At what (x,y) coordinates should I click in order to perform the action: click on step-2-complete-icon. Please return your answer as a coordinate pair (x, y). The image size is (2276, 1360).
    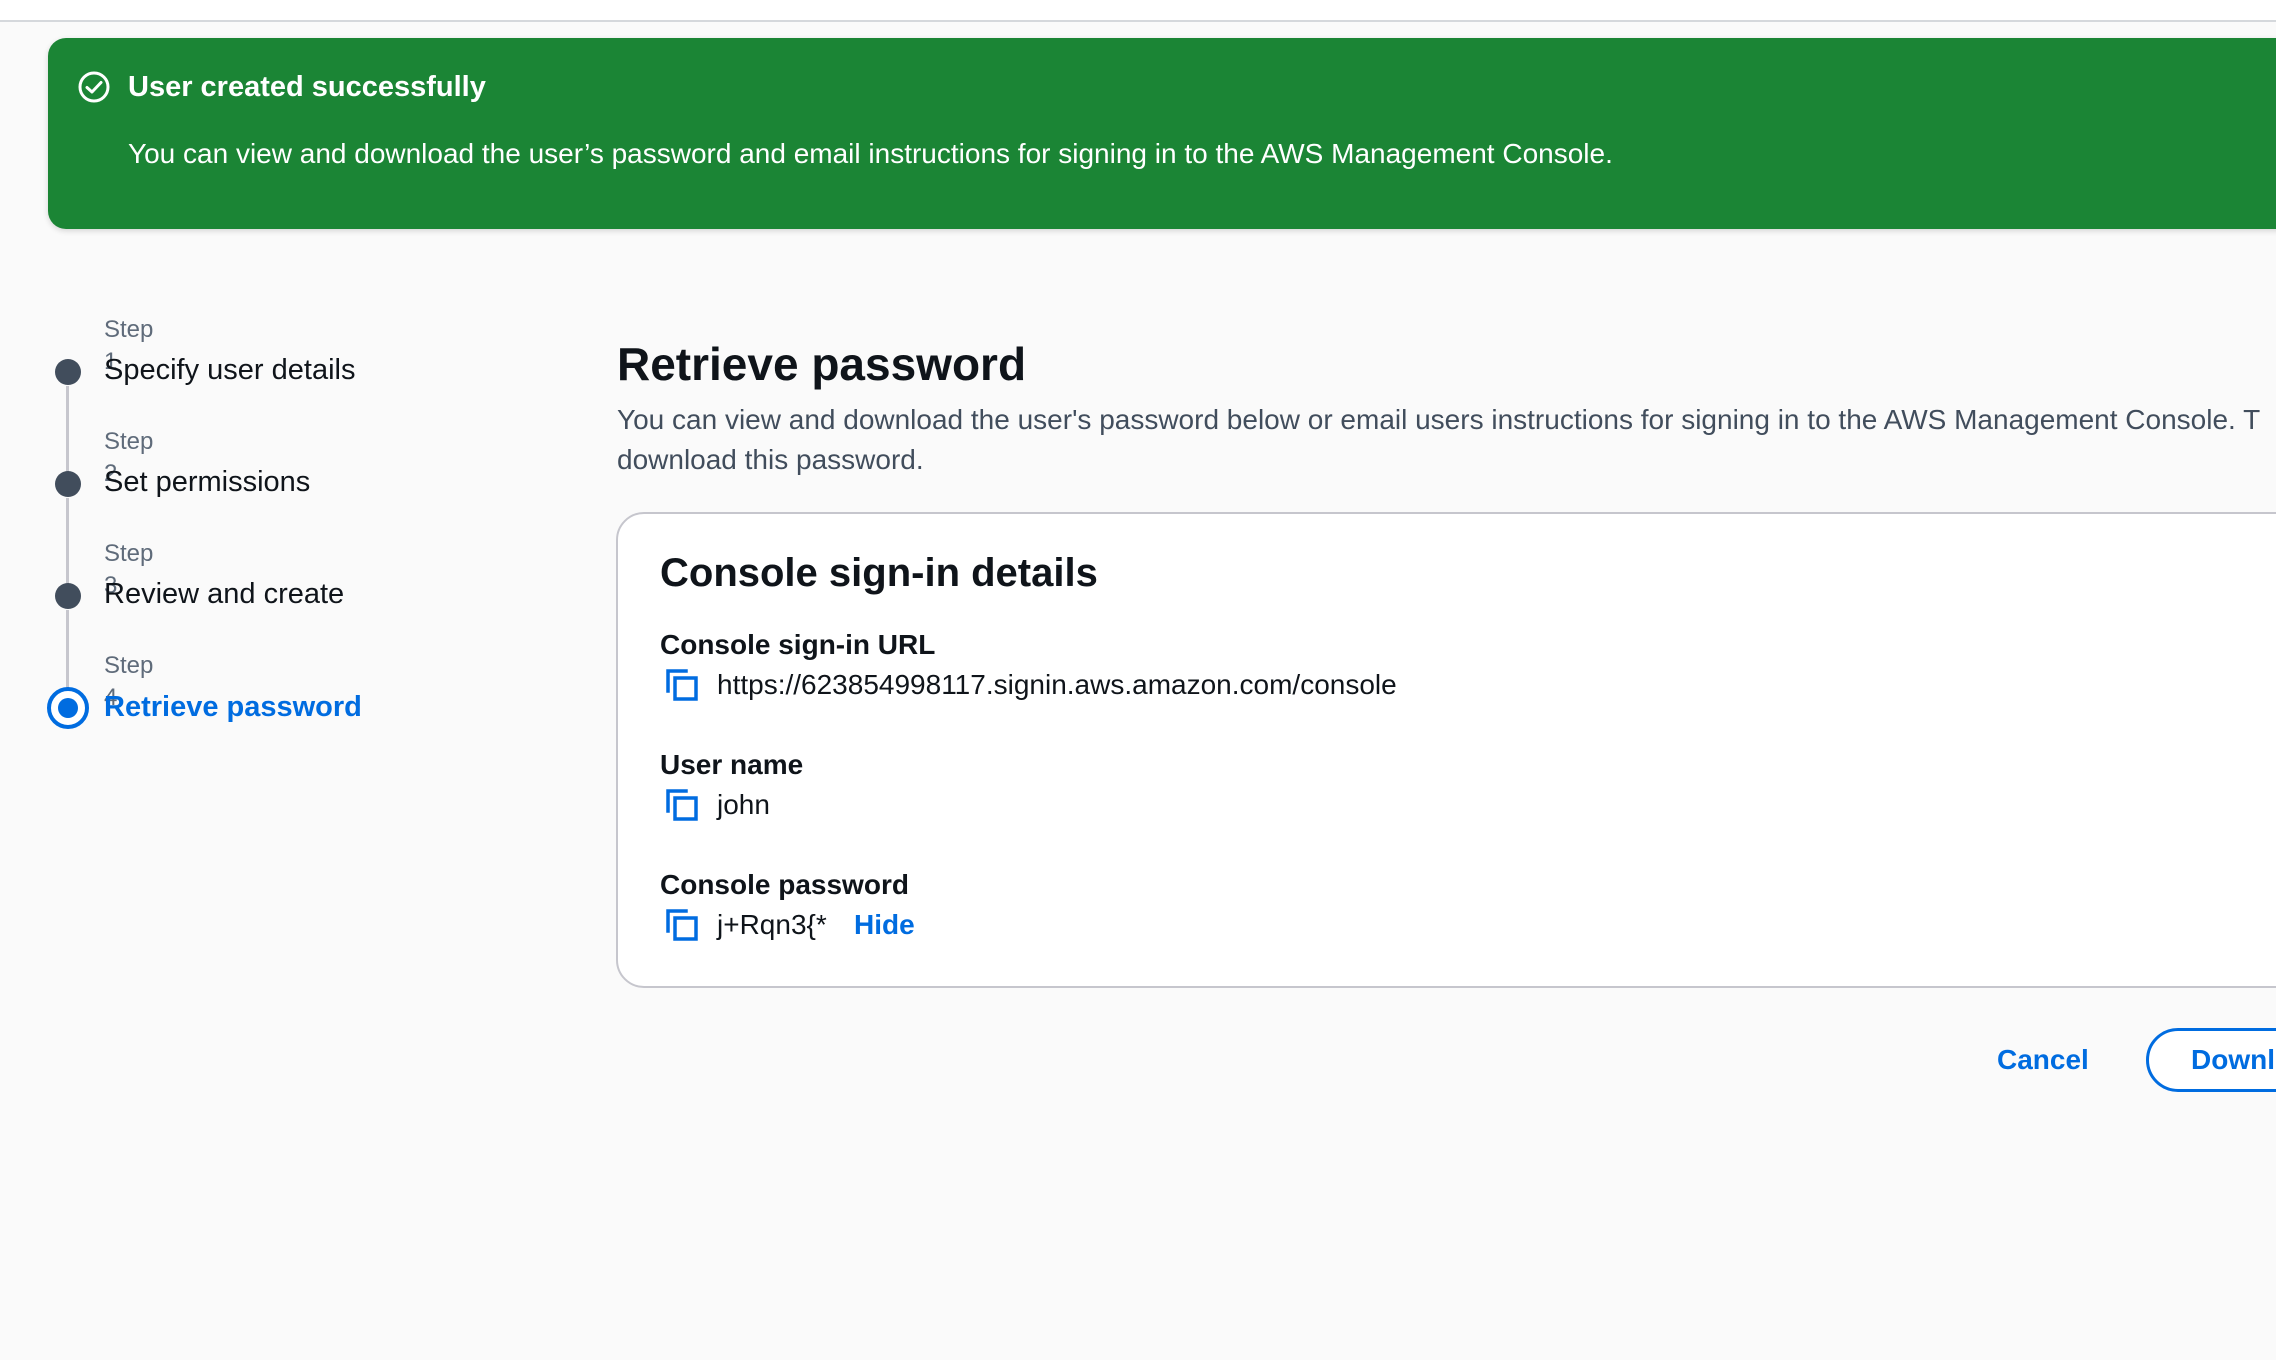
    Looking at the image, I should click on (68, 484).